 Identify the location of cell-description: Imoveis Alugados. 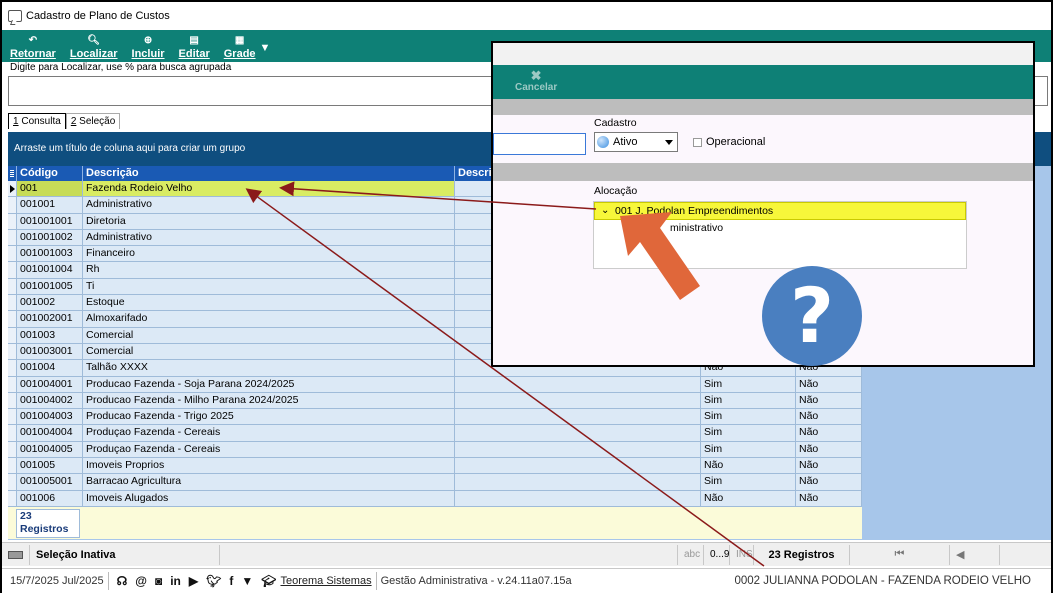
(269, 498).